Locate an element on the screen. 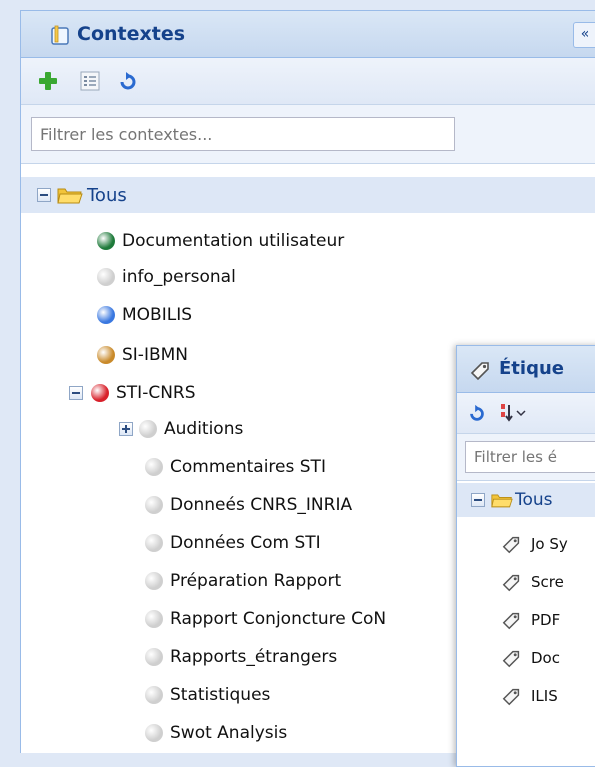  tags-filter-bar is located at coordinates (526, 457).